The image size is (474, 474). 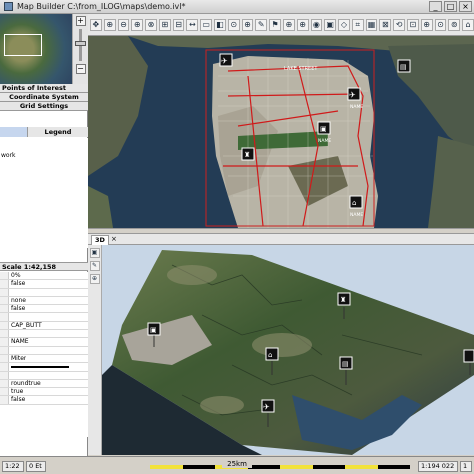 I want to click on property-row: NAME, so click(x=44, y=342).